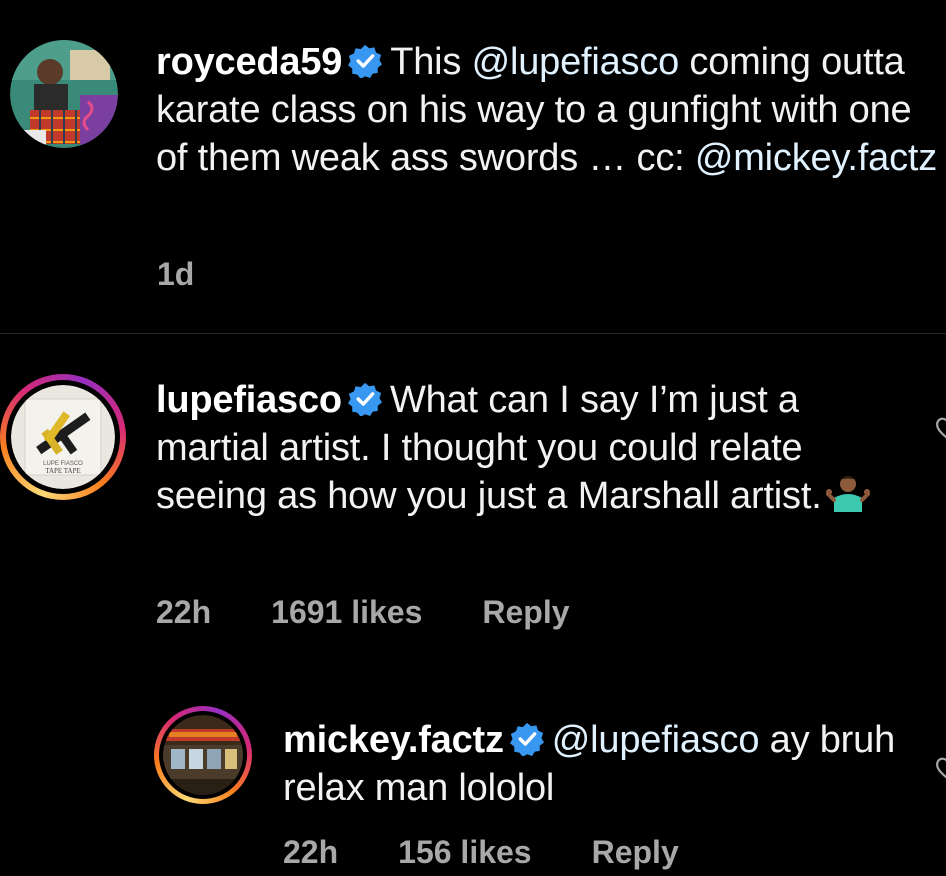 The height and width of the screenshot is (876, 946). Describe the element at coordinates (816, 158) in the screenshot. I see `mention-mickey-factz: @mickey.factz` at that location.